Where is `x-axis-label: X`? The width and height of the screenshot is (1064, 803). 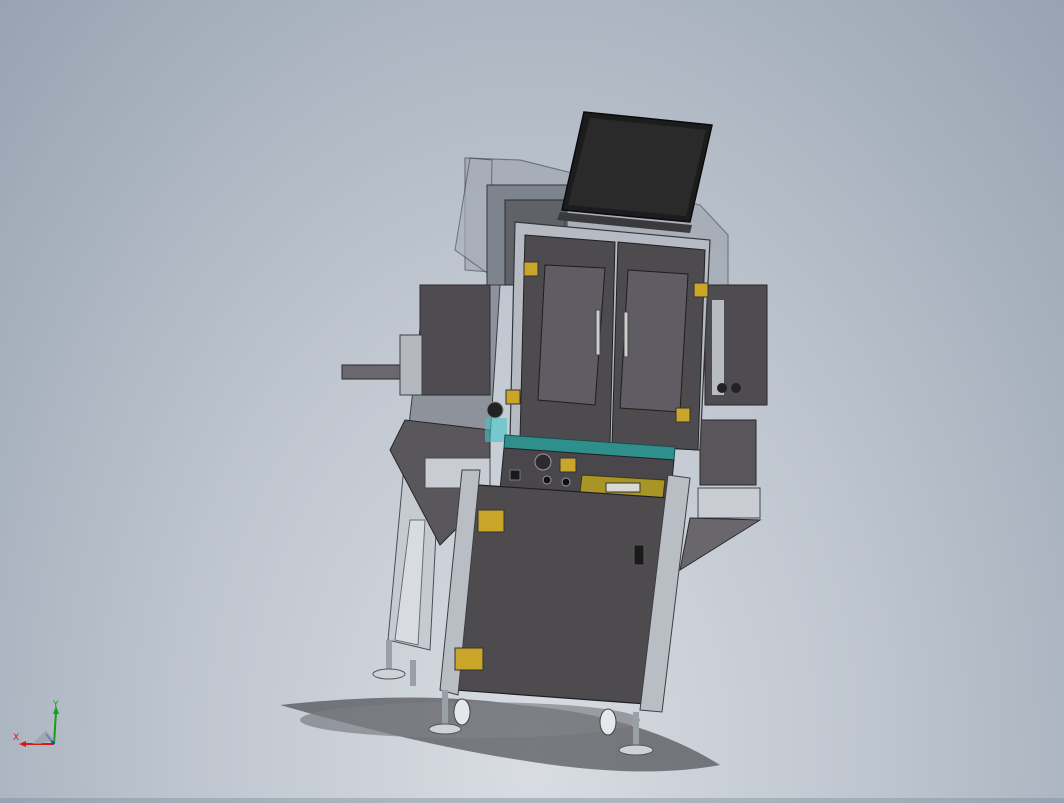
x-axis-label: X is located at coordinates (16, 738).